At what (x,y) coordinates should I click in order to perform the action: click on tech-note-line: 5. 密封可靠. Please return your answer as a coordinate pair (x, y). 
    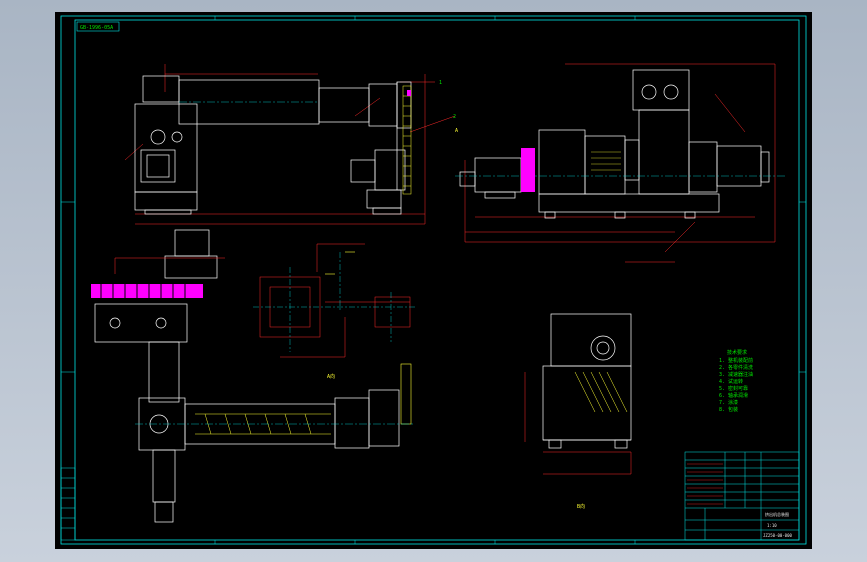
    Looking at the image, I should click on (733, 388).